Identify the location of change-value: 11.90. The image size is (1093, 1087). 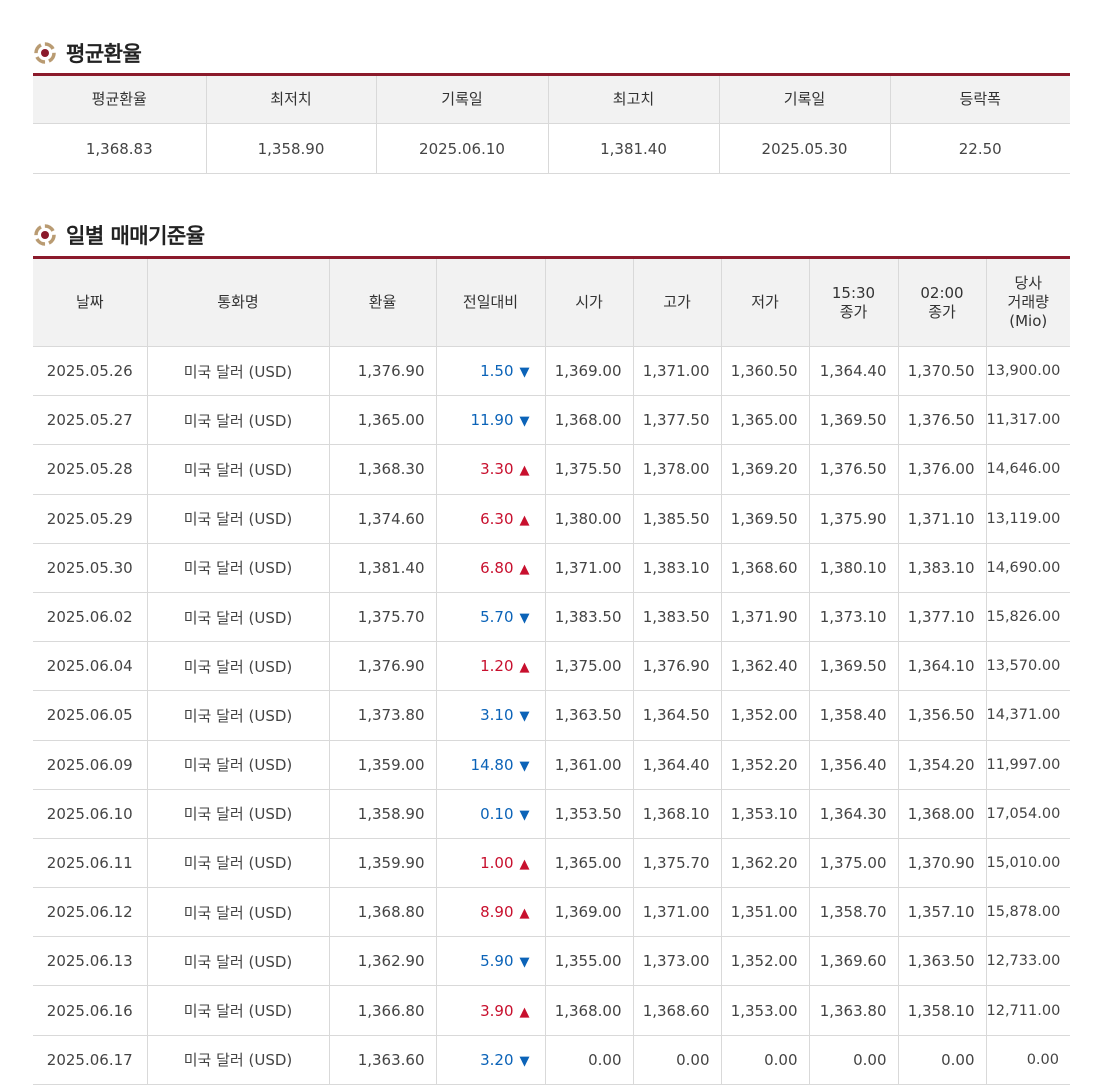
(492, 420).